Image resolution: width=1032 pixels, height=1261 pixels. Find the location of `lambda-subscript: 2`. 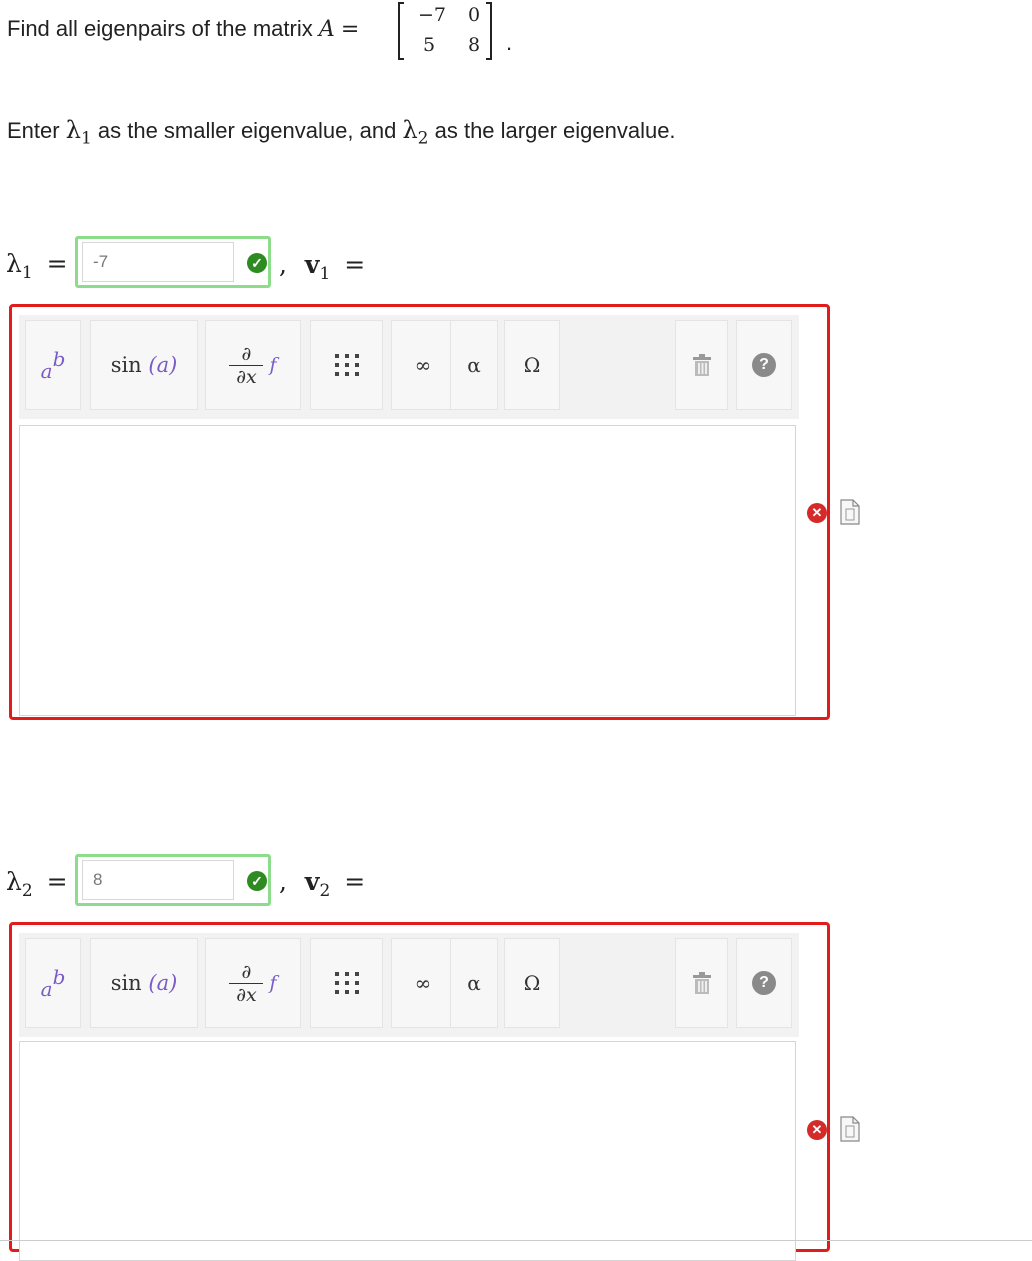

lambda-subscript: 2 is located at coordinates (27, 891).